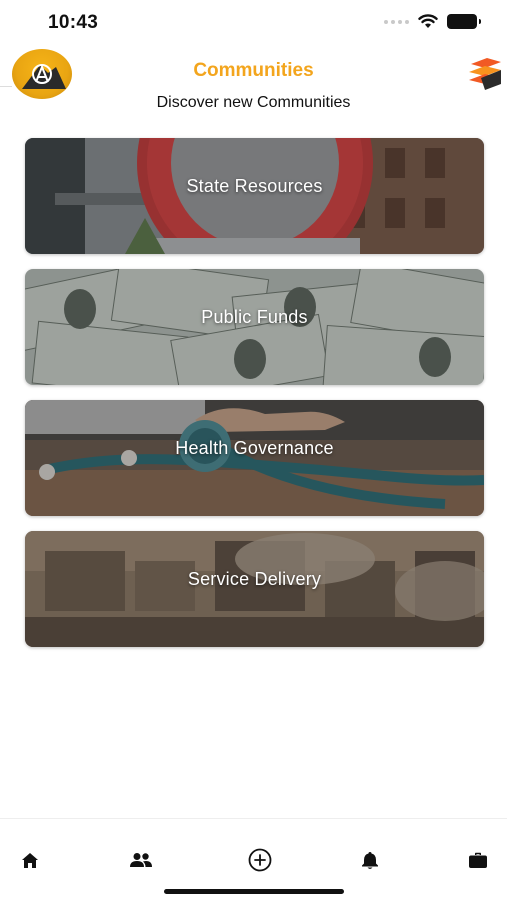  Describe the element at coordinates (254, 891) in the screenshot. I see `home-indicator` at that location.